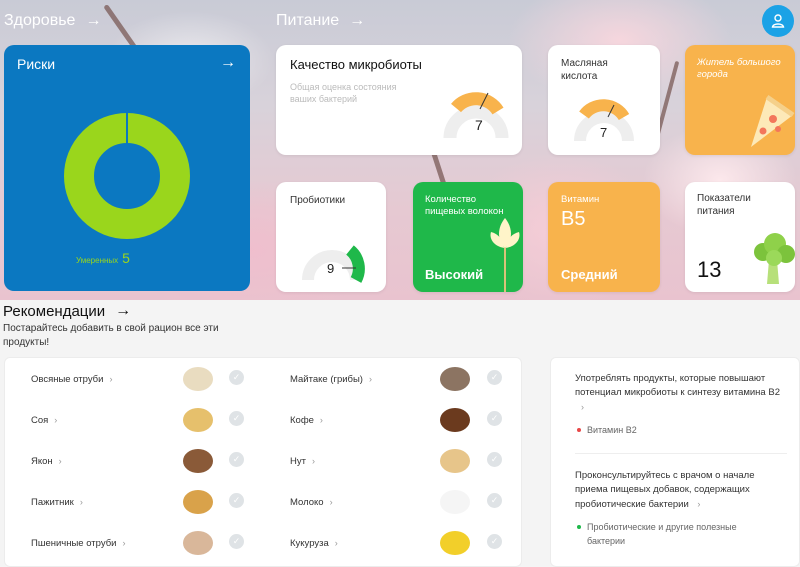 The width and height of the screenshot is (800, 567). I want to click on product-item: Нут ›, so click(302, 461).